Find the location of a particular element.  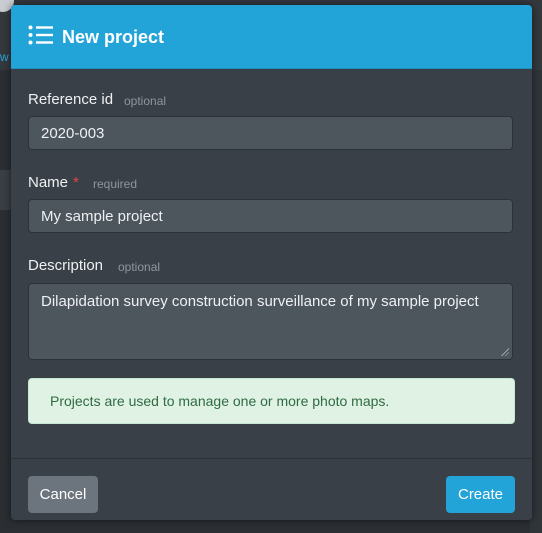

name-label: Name * is located at coordinates (53, 182).